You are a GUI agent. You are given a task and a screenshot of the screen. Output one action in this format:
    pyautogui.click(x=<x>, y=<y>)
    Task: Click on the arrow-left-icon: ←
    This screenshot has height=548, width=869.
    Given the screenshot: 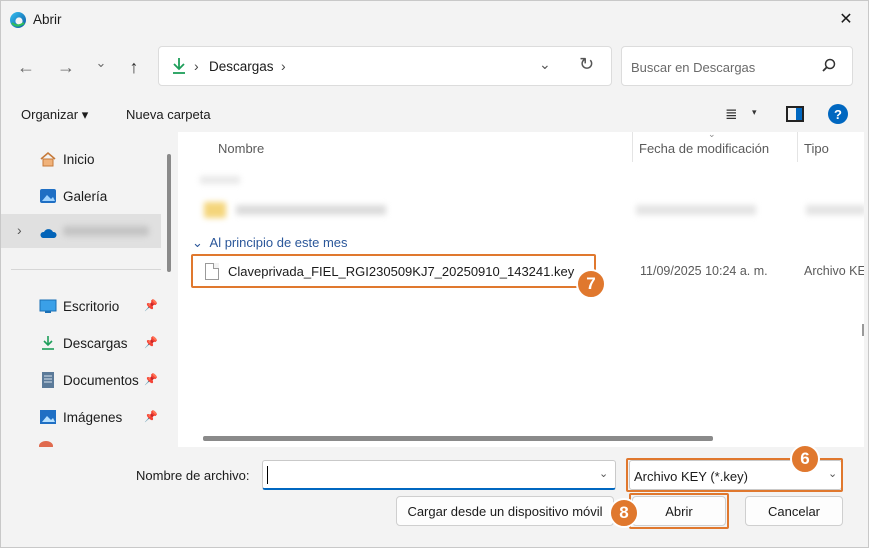 What is the action you would take?
    pyautogui.click(x=26, y=66)
    